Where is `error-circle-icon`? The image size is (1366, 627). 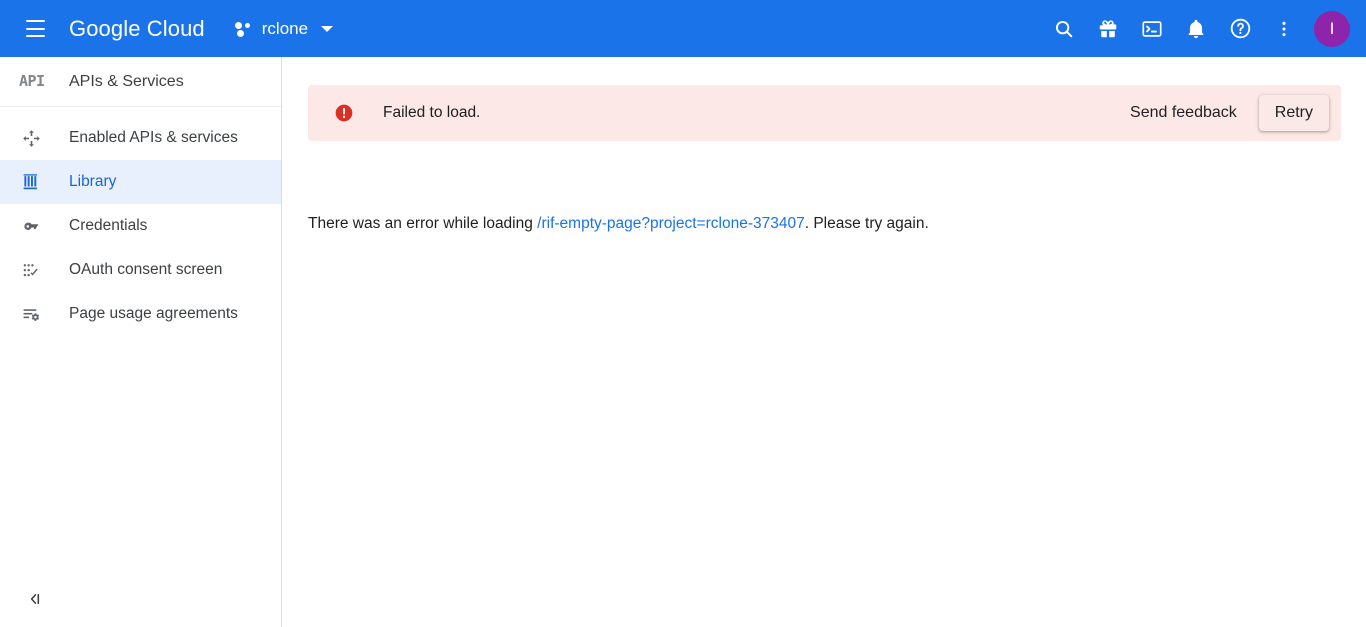 error-circle-icon is located at coordinates (344, 113).